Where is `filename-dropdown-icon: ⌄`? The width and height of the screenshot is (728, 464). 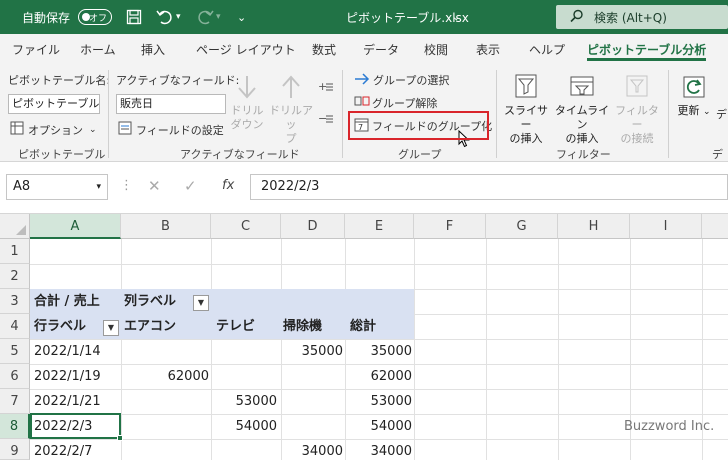 filename-dropdown-icon: ⌄ is located at coordinates (456, 17).